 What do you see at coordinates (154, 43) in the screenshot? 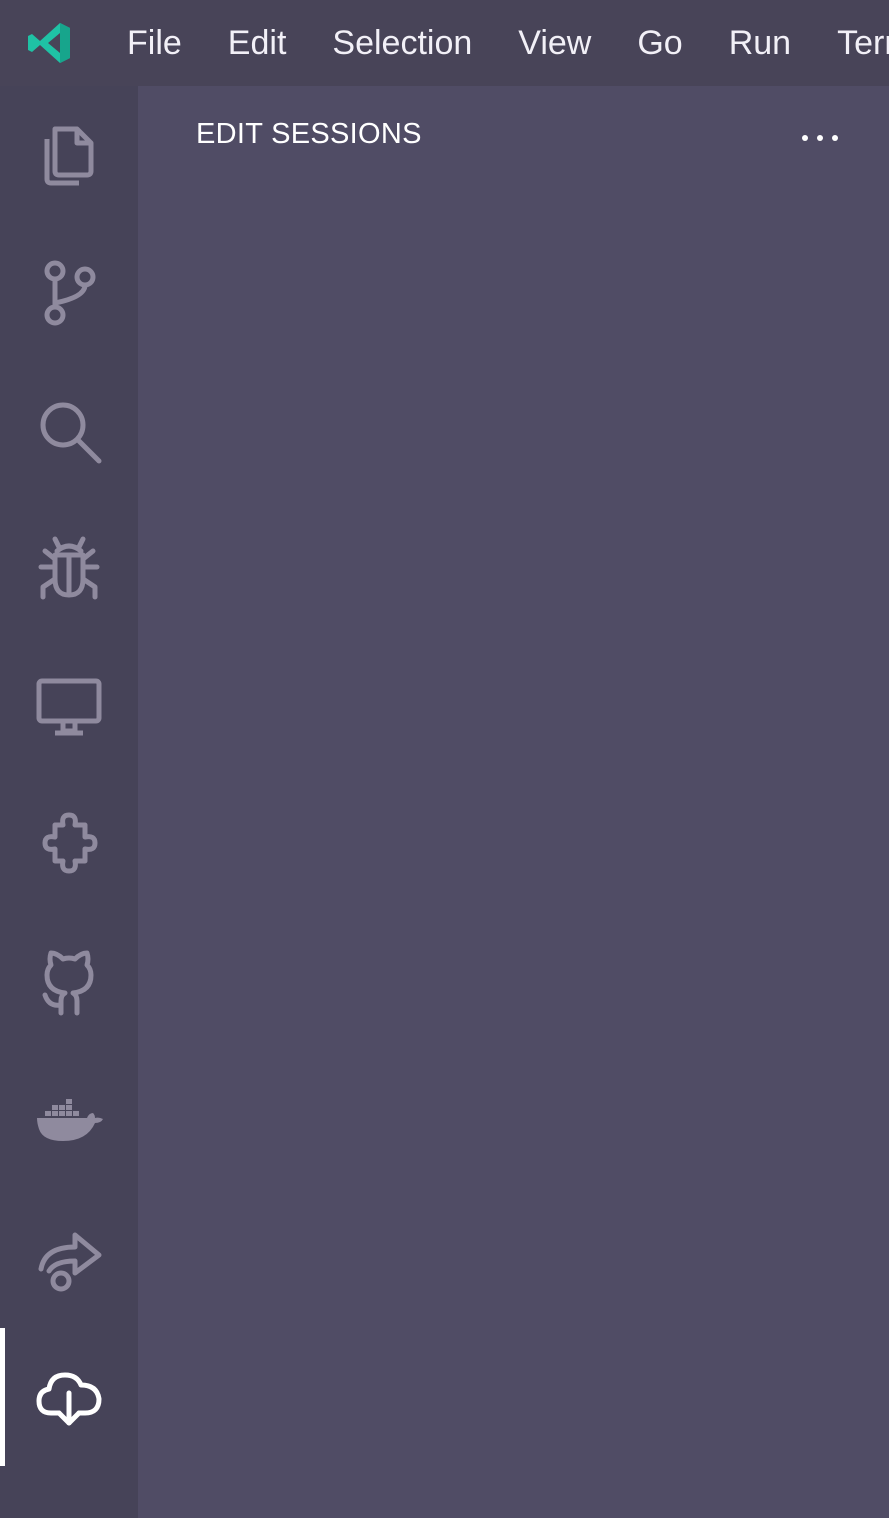
I see `menu-file: File` at bounding box center [154, 43].